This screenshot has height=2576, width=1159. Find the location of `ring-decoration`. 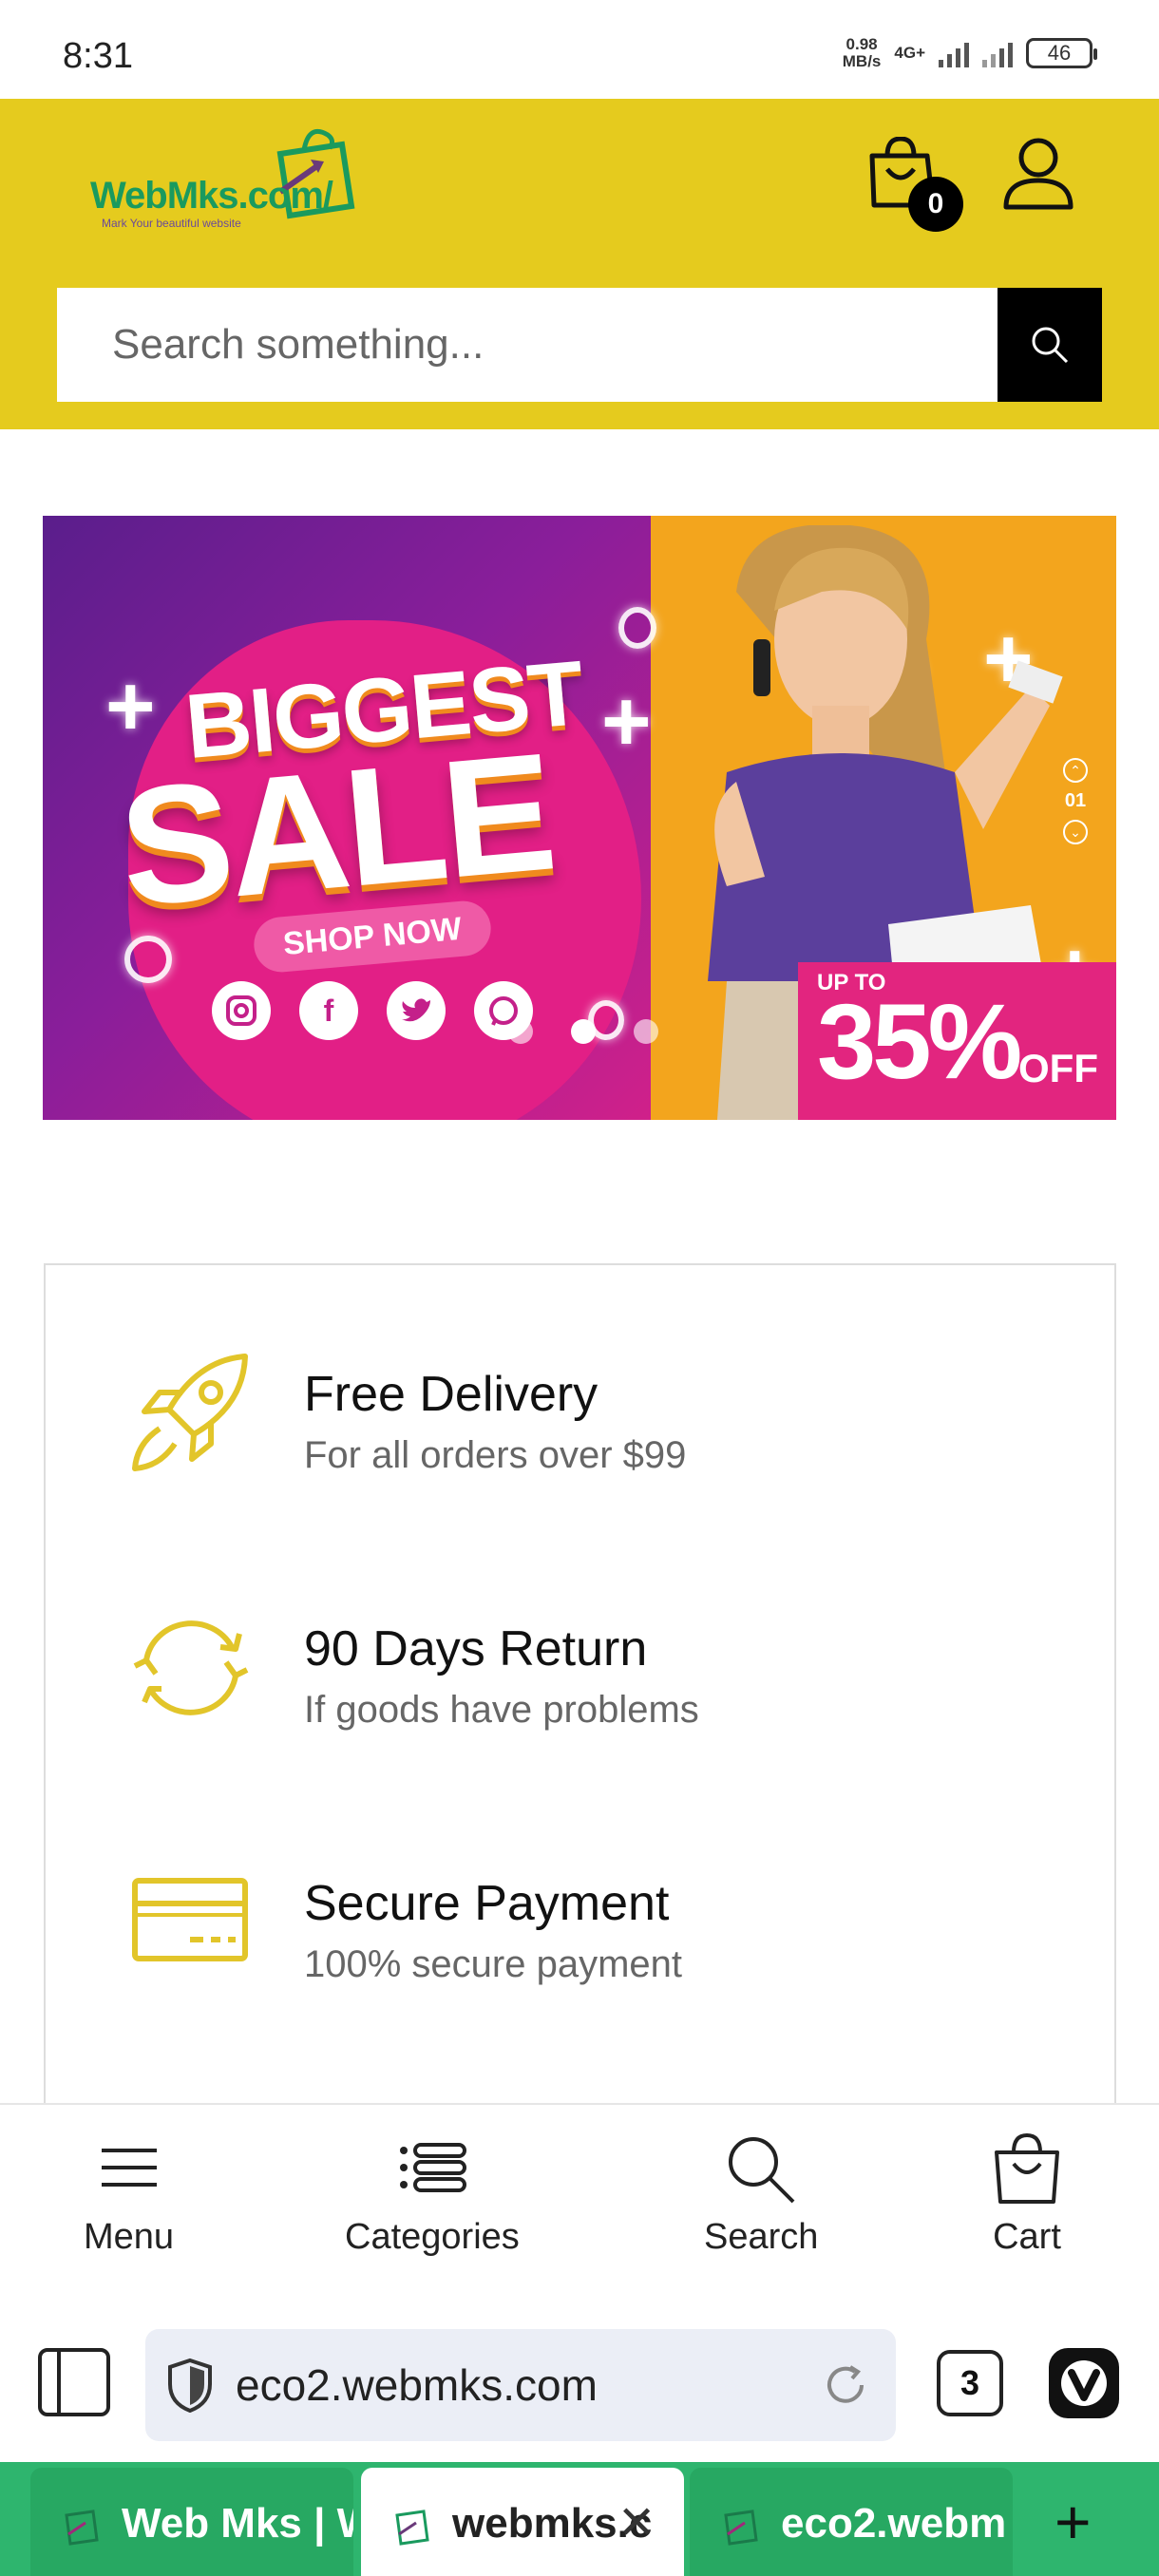

ring-decoration is located at coordinates (637, 628).